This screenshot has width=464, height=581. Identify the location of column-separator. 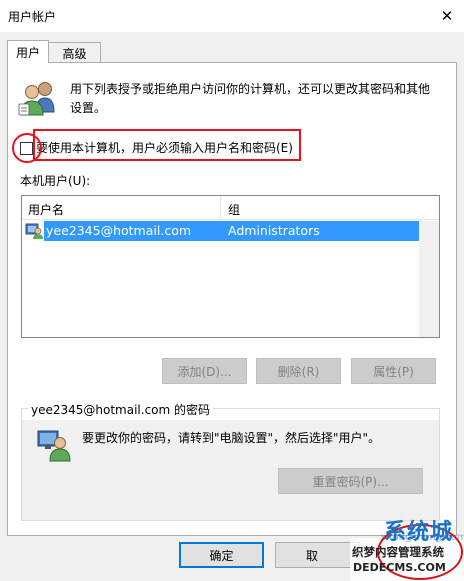
(220, 208).